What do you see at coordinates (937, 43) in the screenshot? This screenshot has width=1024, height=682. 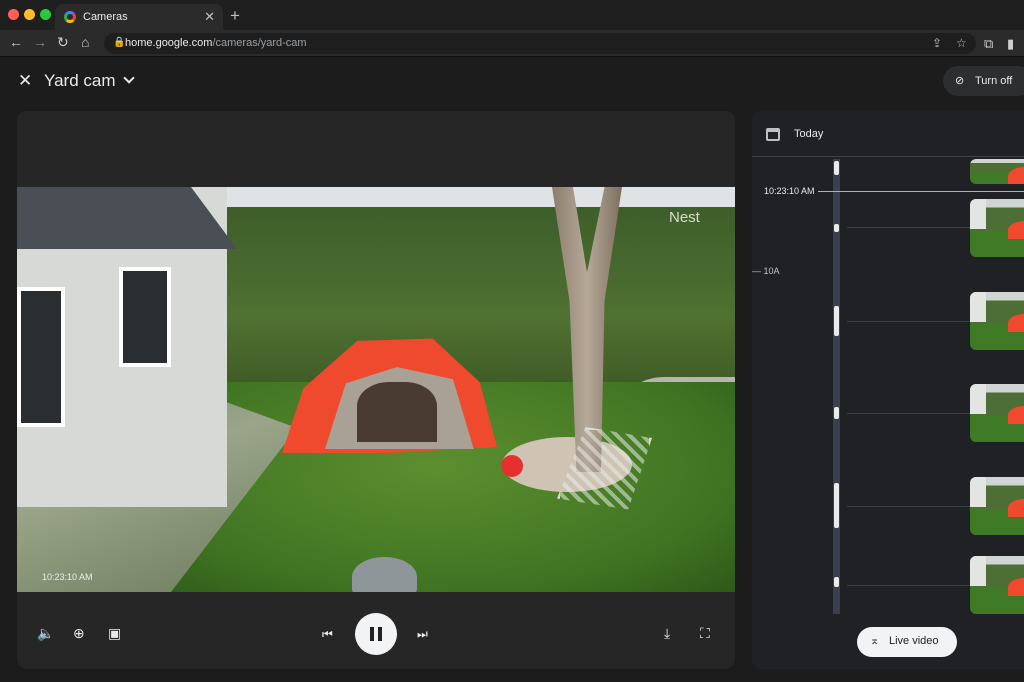 I see `share-icon: ⇪` at bounding box center [937, 43].